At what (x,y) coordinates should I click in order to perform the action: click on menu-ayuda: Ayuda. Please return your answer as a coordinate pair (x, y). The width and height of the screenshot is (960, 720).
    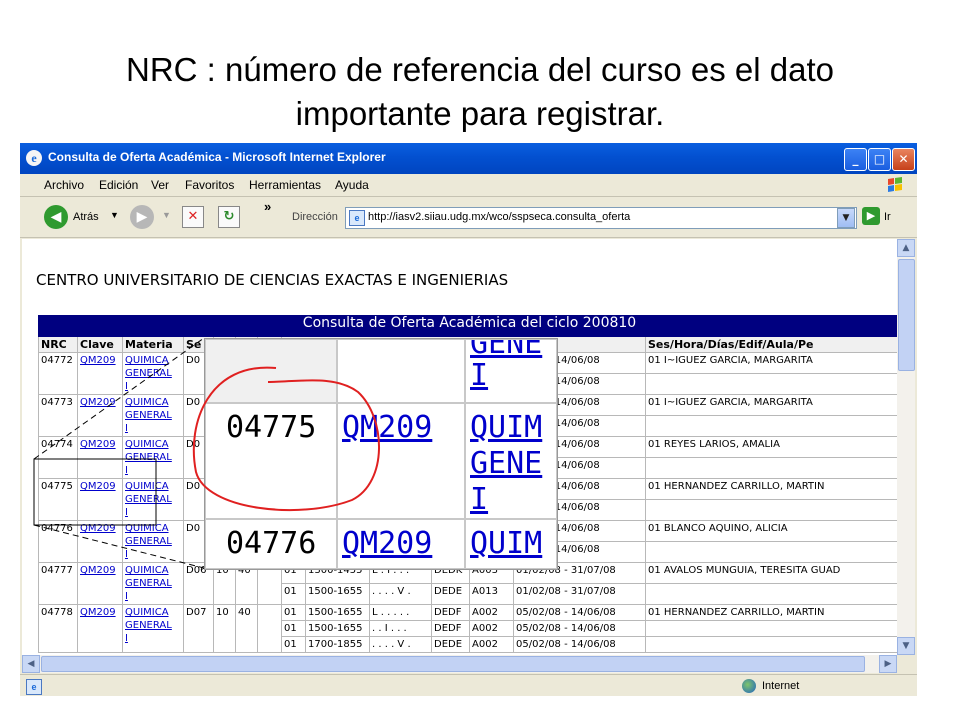
    Looking at the image, I should click on (352, 185).